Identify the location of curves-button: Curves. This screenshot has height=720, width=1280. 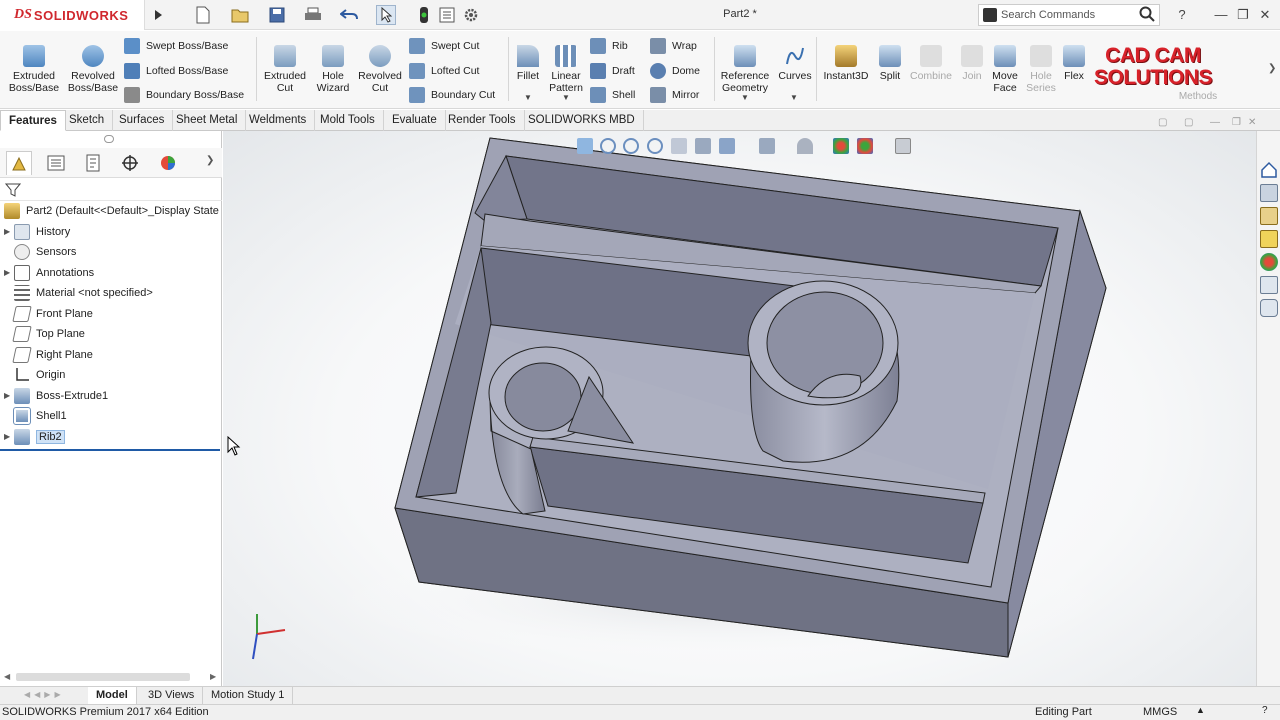
(795, 63).